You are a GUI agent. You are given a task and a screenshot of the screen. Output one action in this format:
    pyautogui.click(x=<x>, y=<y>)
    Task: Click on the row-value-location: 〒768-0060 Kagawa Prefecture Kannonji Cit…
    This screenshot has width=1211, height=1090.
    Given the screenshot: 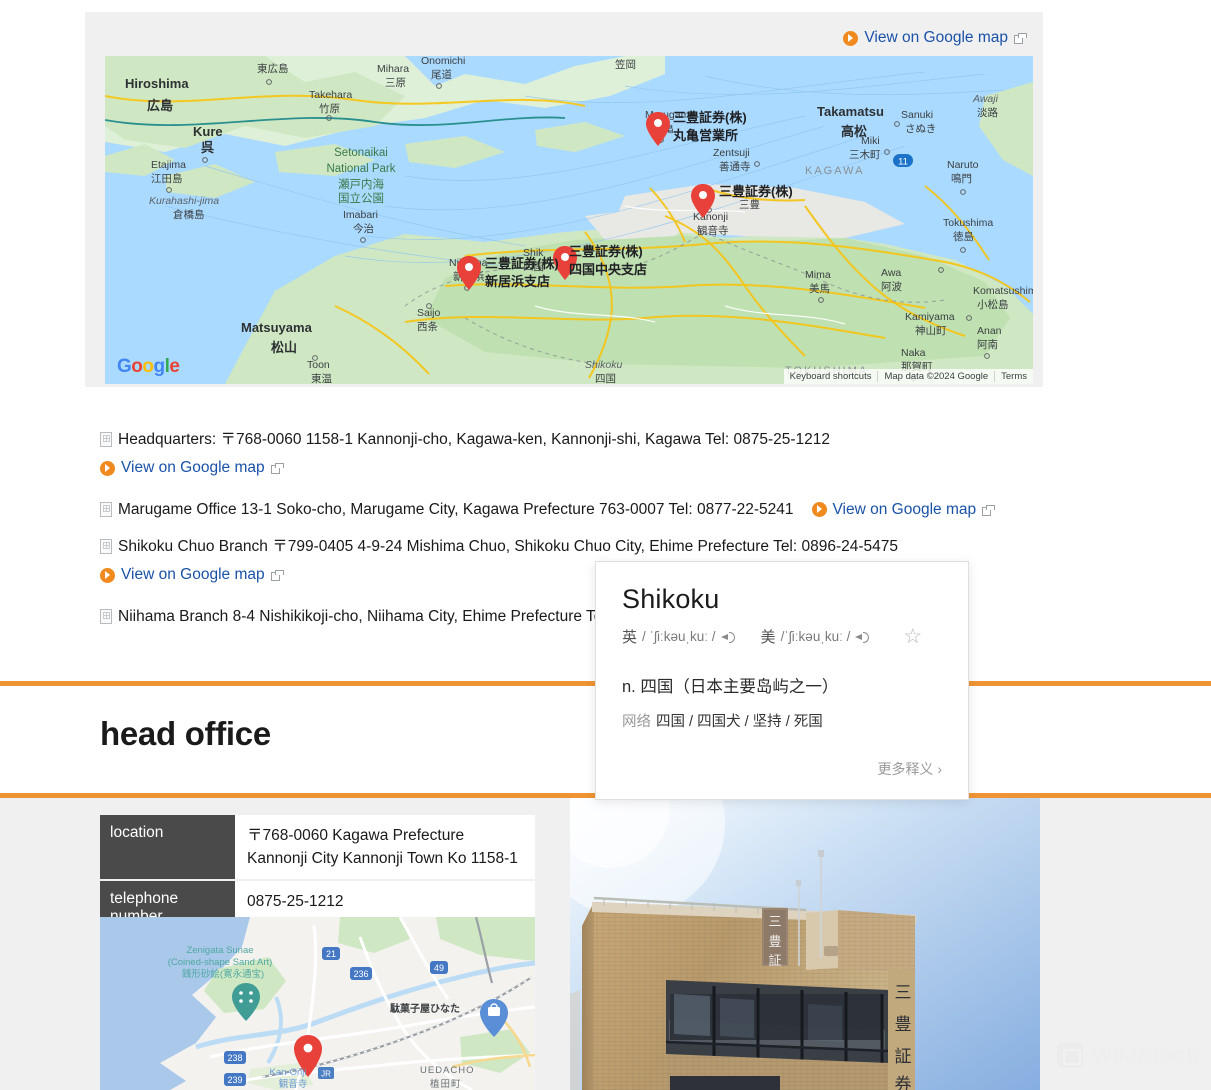 What is the action you would take?
    pyautogui.click(x=385, y=848)
    